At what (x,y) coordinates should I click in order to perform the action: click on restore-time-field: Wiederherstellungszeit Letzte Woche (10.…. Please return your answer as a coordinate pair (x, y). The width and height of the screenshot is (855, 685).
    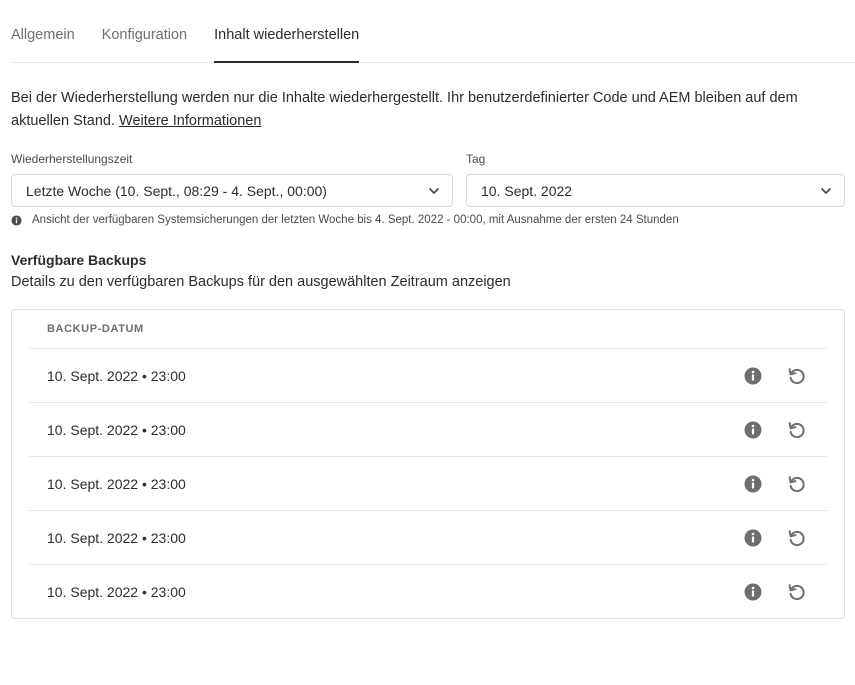
    Looking at the image, I should click on (232, 179).